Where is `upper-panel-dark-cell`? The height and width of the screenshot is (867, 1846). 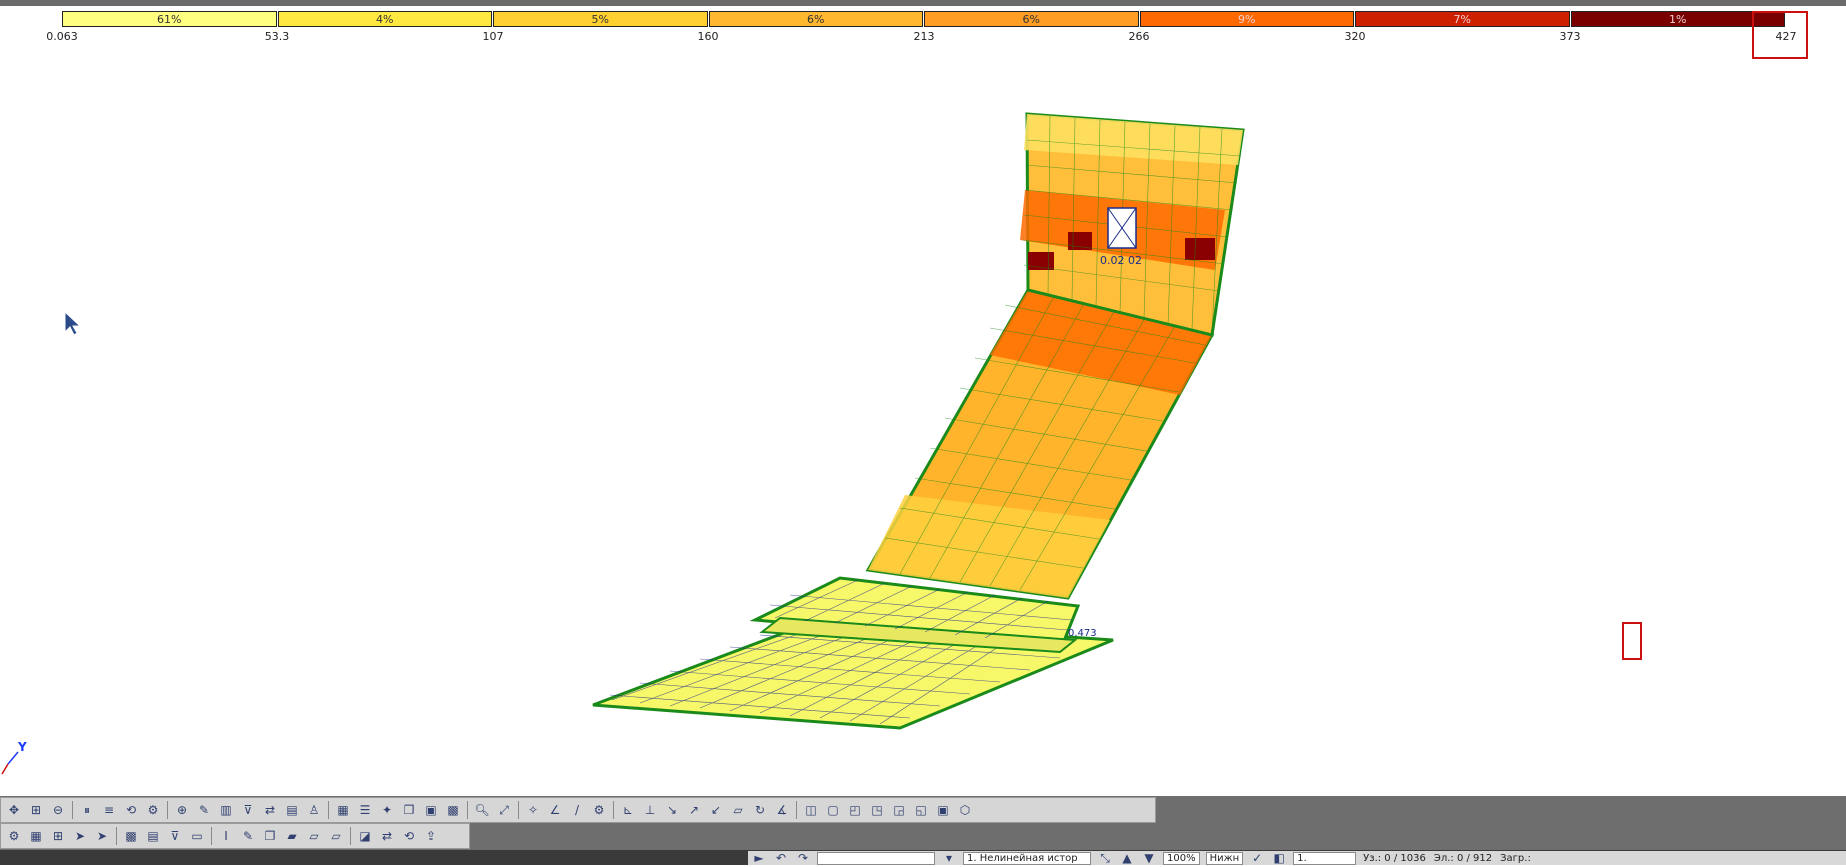
upper-panel-dark-cell is located at coordinates (1200, 249).